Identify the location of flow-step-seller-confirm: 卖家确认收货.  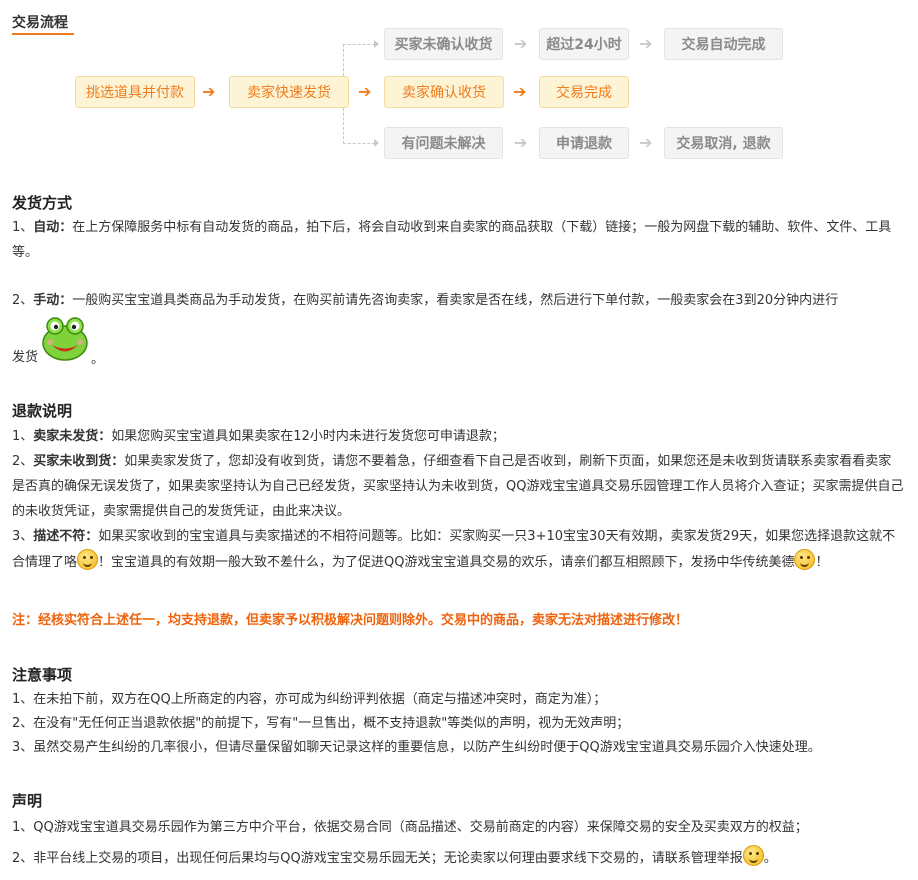
(444, 92).